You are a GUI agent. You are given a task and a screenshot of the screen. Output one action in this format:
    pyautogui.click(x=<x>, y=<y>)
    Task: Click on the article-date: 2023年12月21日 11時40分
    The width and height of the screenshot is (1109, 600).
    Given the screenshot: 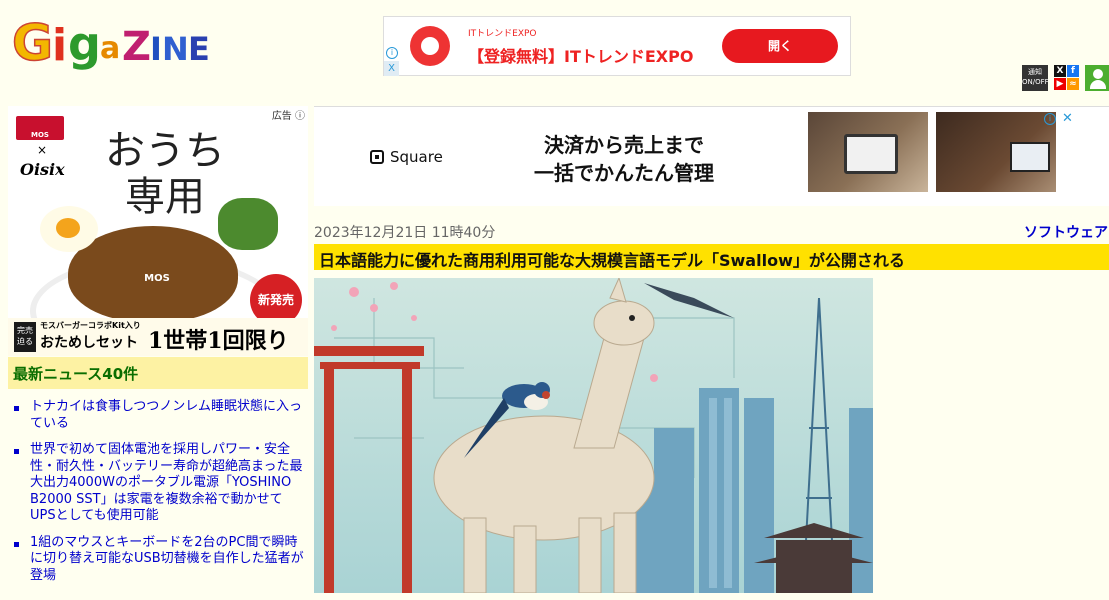 What is the action you would take?
    pyautogui.click(x=405, y=233)
    